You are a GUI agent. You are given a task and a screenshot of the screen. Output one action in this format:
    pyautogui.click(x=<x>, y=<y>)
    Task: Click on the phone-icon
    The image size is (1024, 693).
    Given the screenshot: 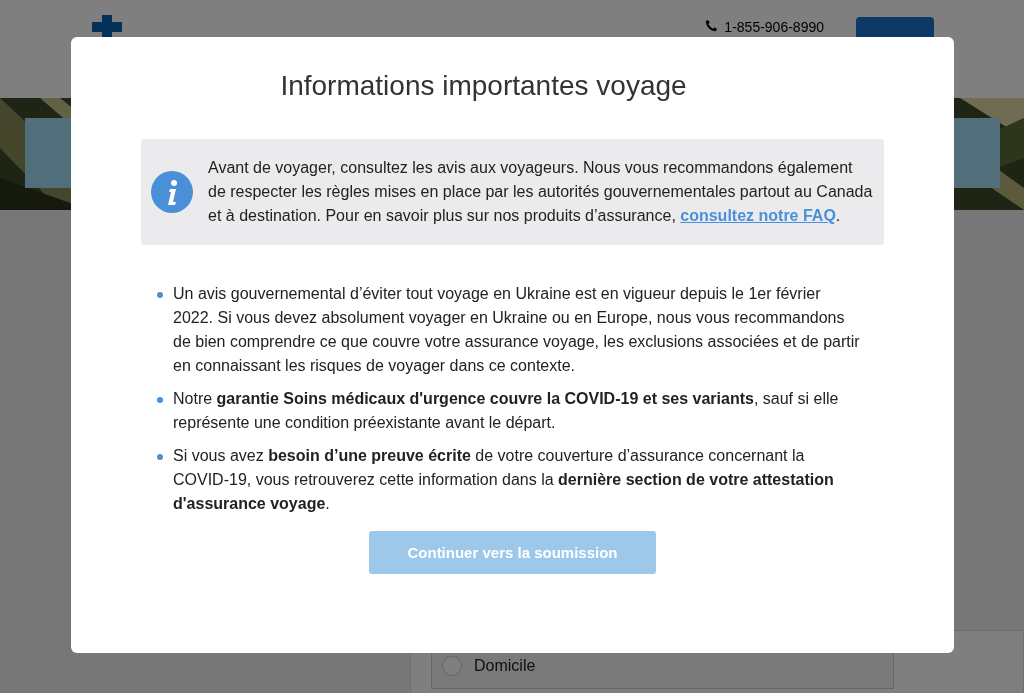 What is the action you would take?
    pyautogui.click(x=712, y=25)
    